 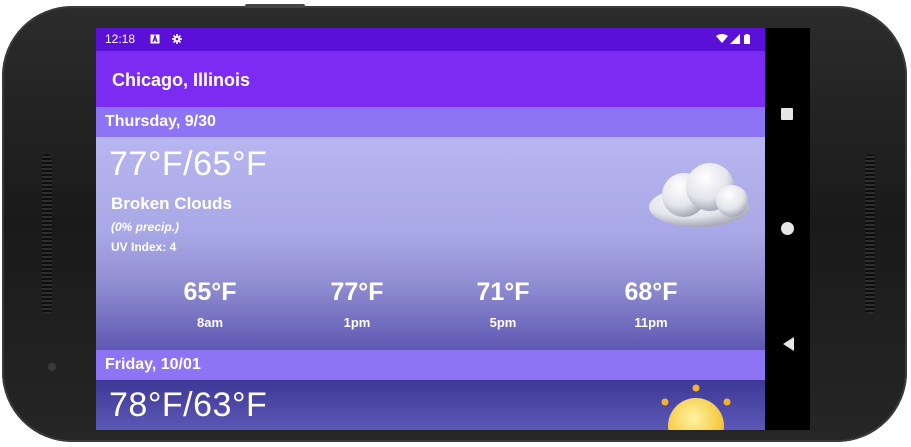 I want to click on hourly-item: 71°F 5pm, so click(x=503, y=304).